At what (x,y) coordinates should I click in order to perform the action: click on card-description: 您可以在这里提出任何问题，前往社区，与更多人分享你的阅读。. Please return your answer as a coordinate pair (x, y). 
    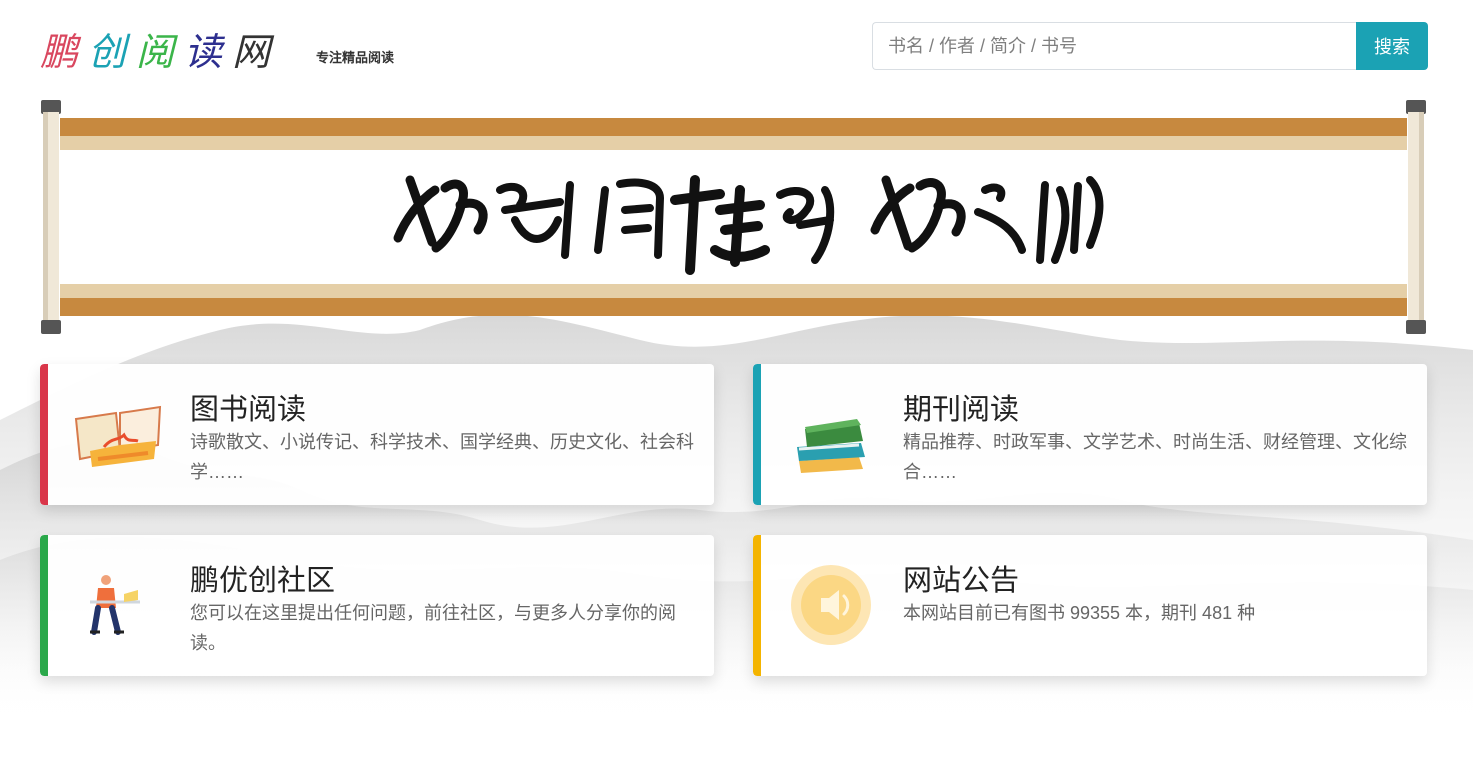
    Looking at the image, I should click on (433, 628).